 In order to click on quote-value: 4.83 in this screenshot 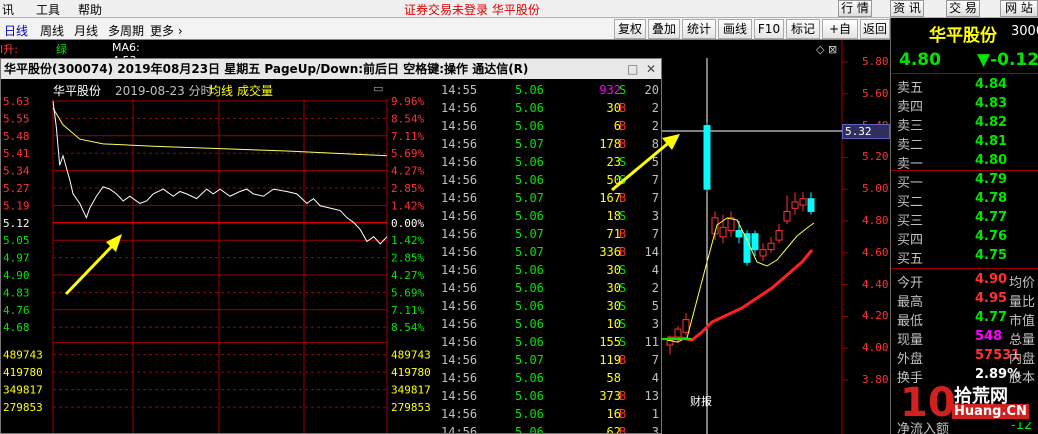, I will do `click(991, 103)`.